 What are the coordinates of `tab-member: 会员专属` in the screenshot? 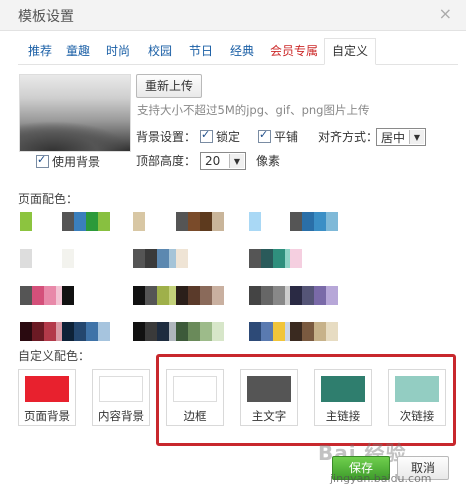 It's located at (294, 50).